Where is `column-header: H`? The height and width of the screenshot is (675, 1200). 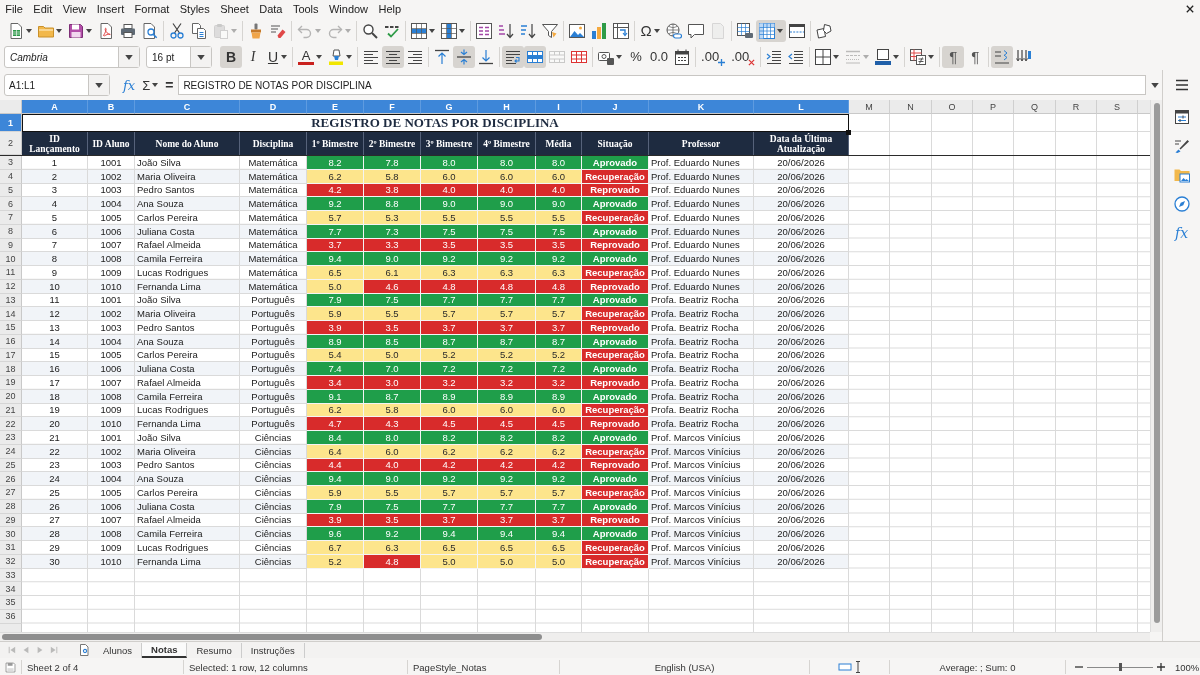
column-header: H is located at coordinates (507, 107).